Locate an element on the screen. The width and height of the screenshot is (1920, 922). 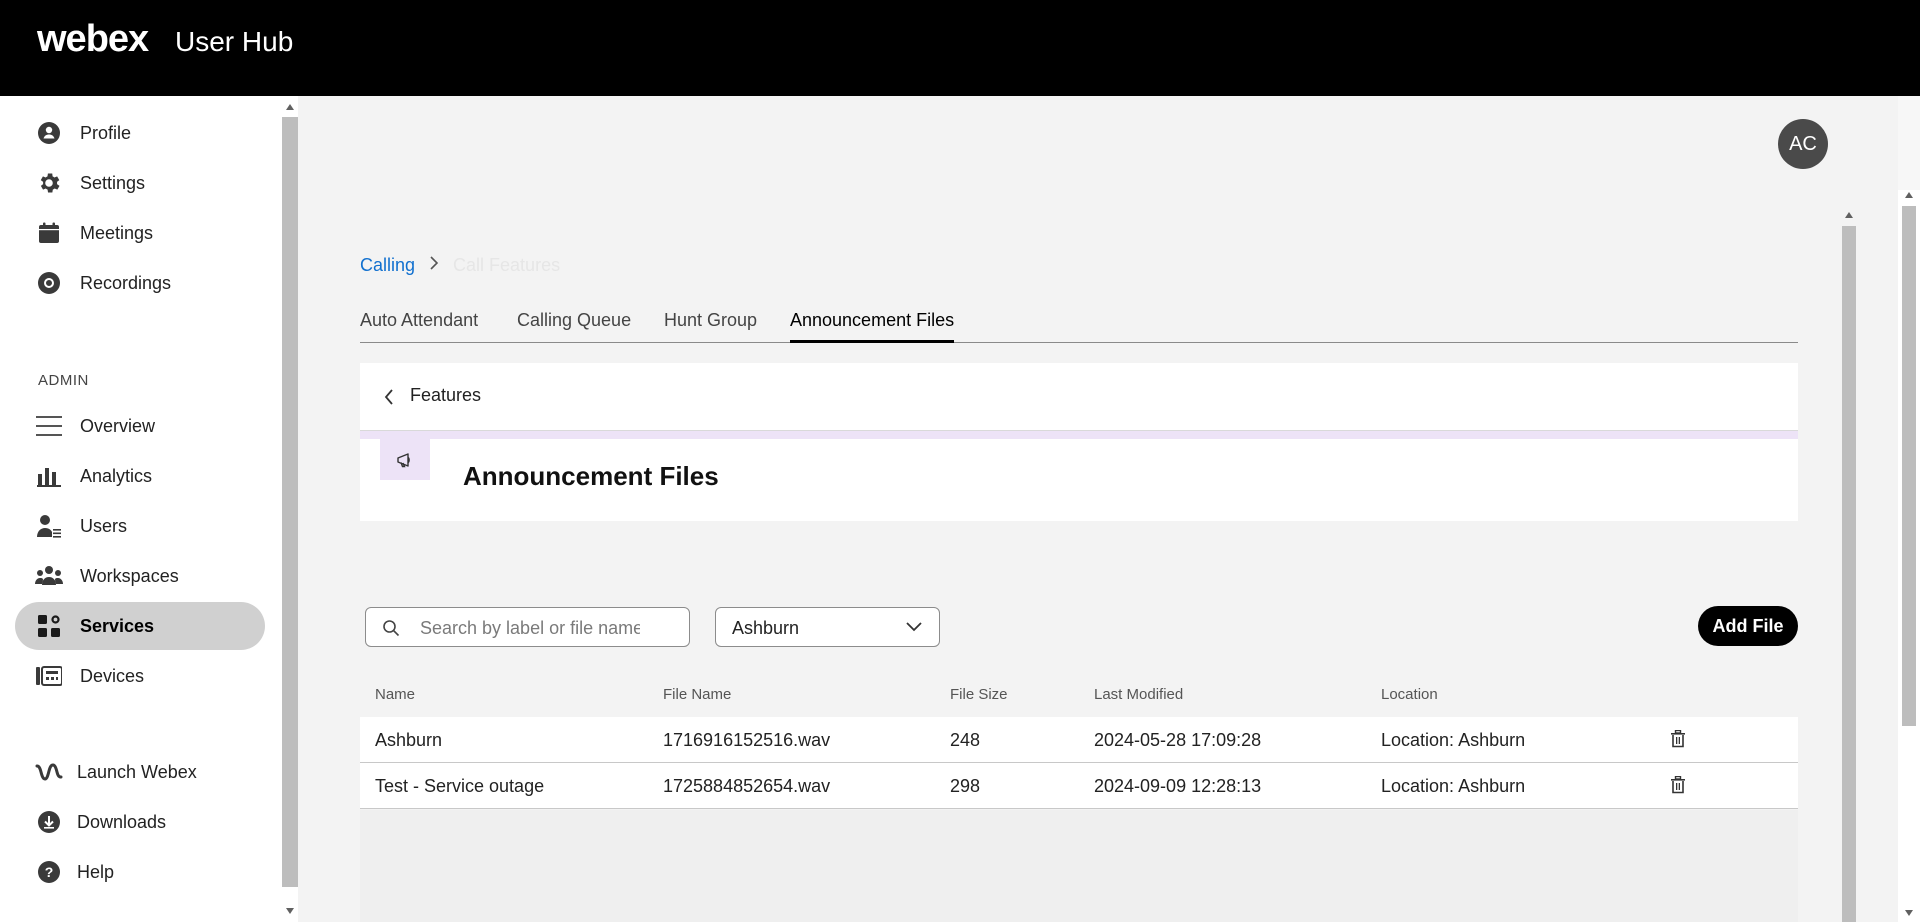
search-input is located at coordinates (530, 628).